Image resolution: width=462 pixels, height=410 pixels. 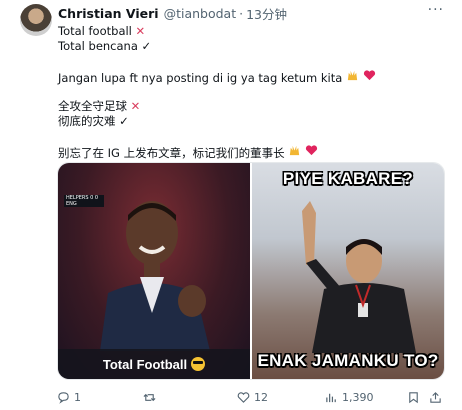 I want to click on tweet-header: Christian Vieri @tianbodat · 13分钟, so click(x=252, y=13).